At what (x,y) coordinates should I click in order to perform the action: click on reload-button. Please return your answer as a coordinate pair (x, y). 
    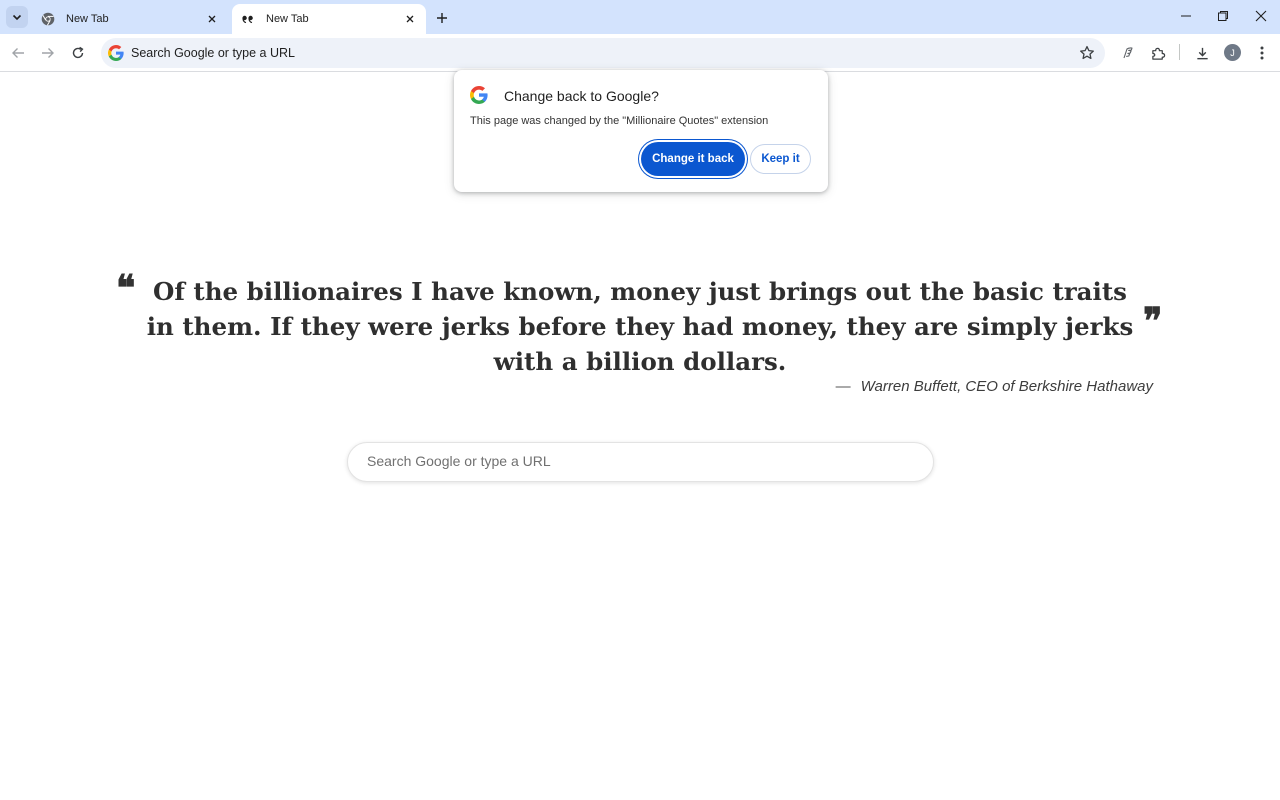
    Looking at the image, I should click on (78, 53).